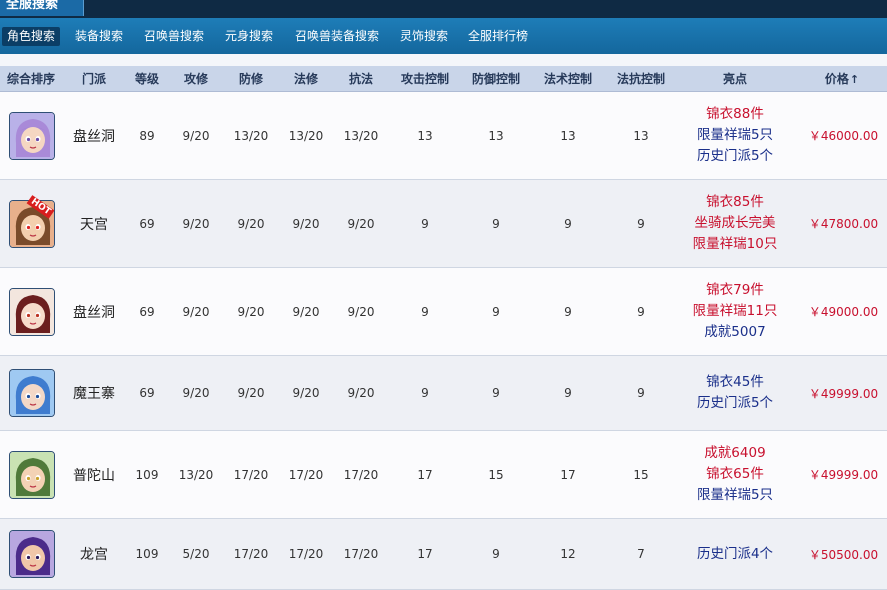  Describe the element at coordinates (735, 453) in the screenshot. I see `highlight-item: 成就6409` at that location.